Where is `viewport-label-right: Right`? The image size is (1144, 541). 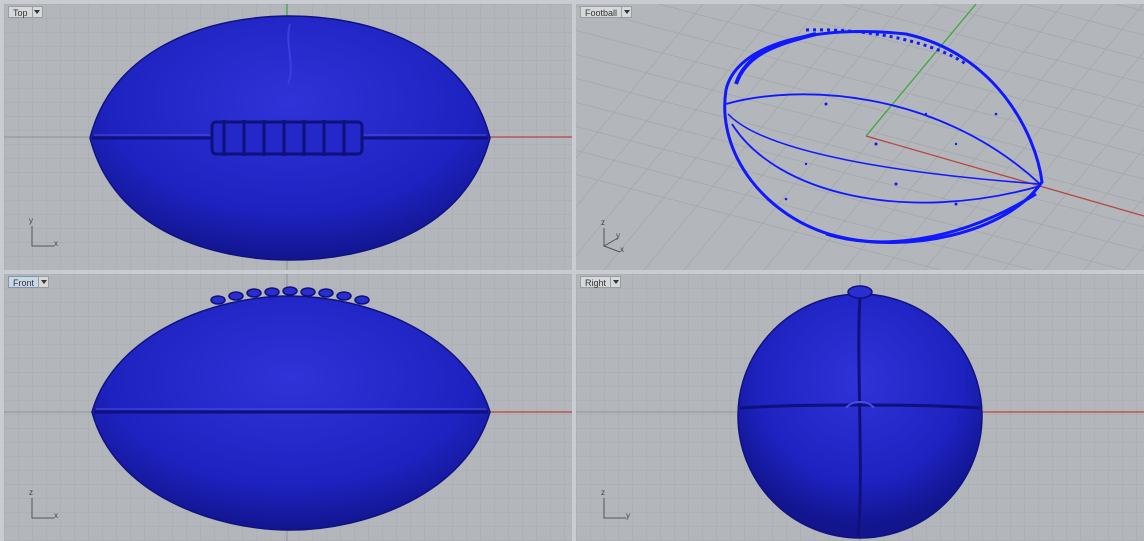 viewport-label-right: Right is located at coordinates (601, 282).